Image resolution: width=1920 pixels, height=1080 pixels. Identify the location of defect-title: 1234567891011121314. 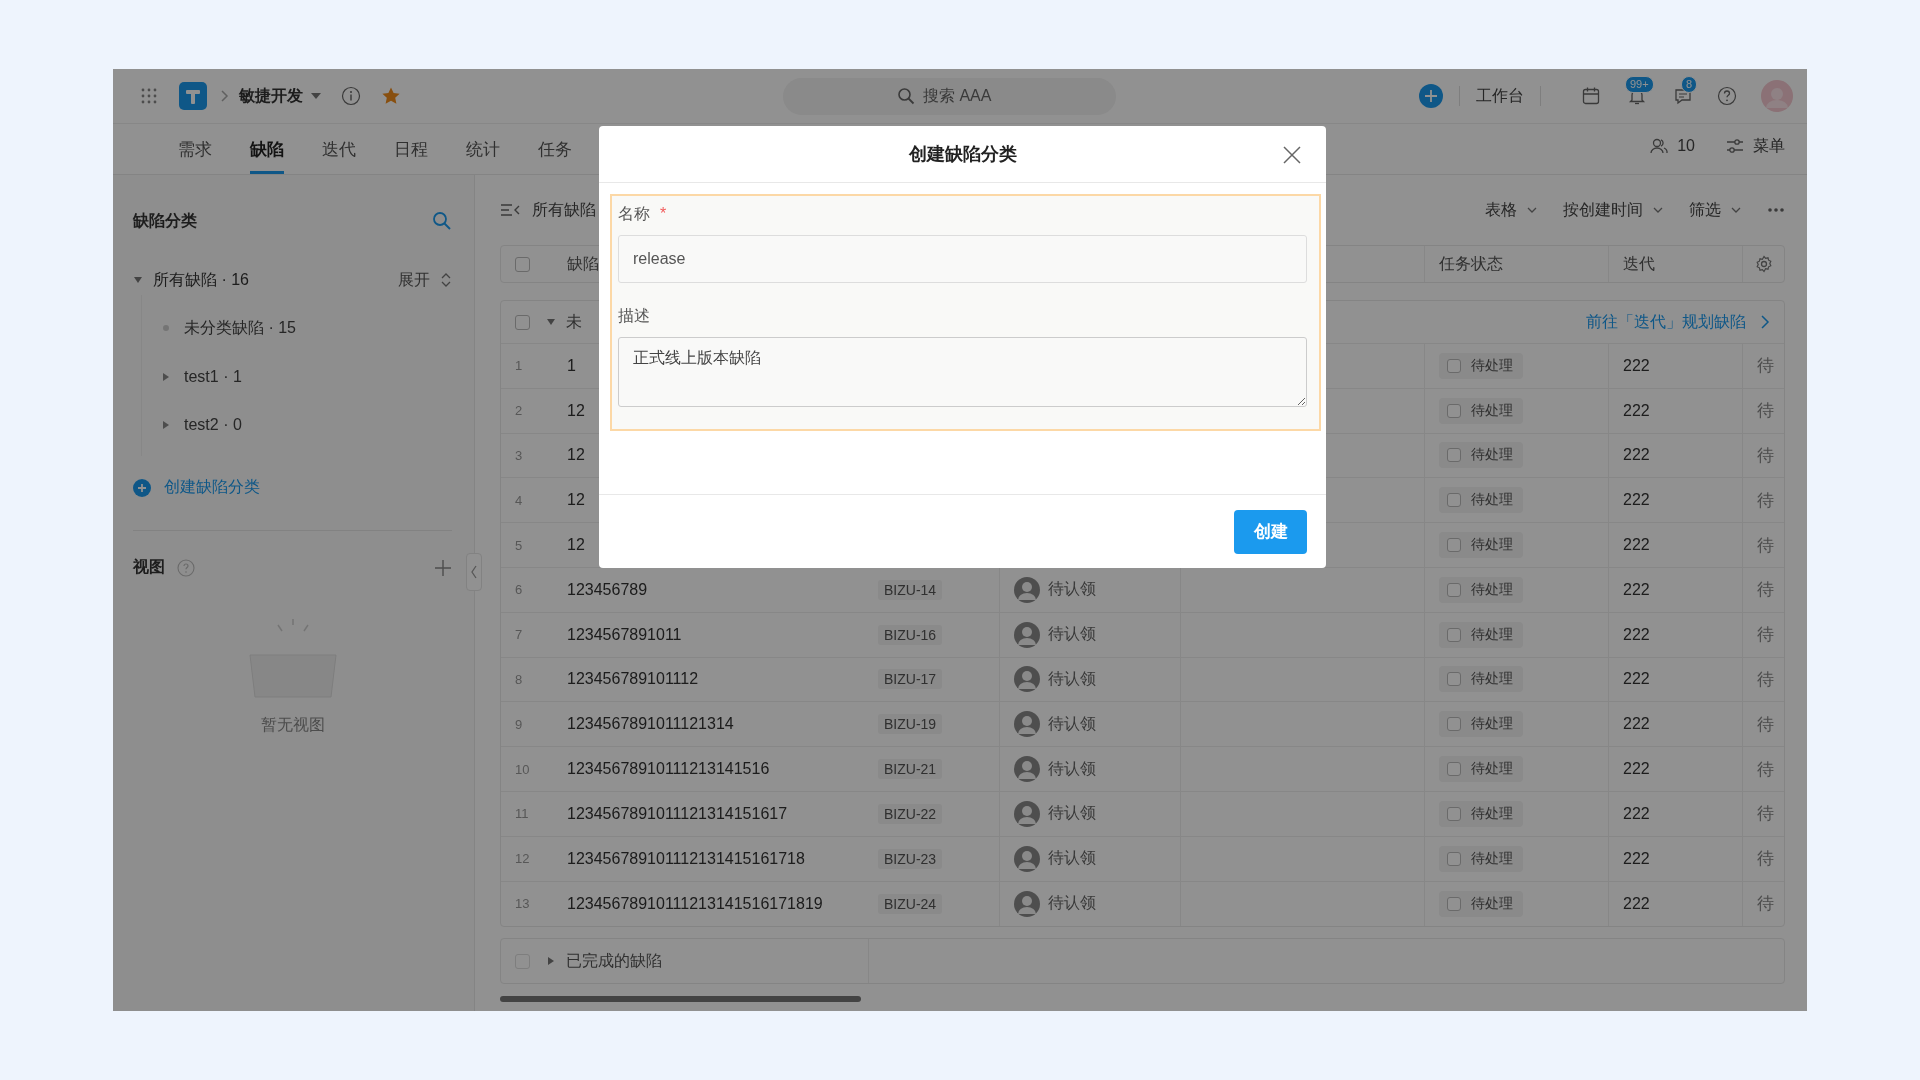
(650, 724).